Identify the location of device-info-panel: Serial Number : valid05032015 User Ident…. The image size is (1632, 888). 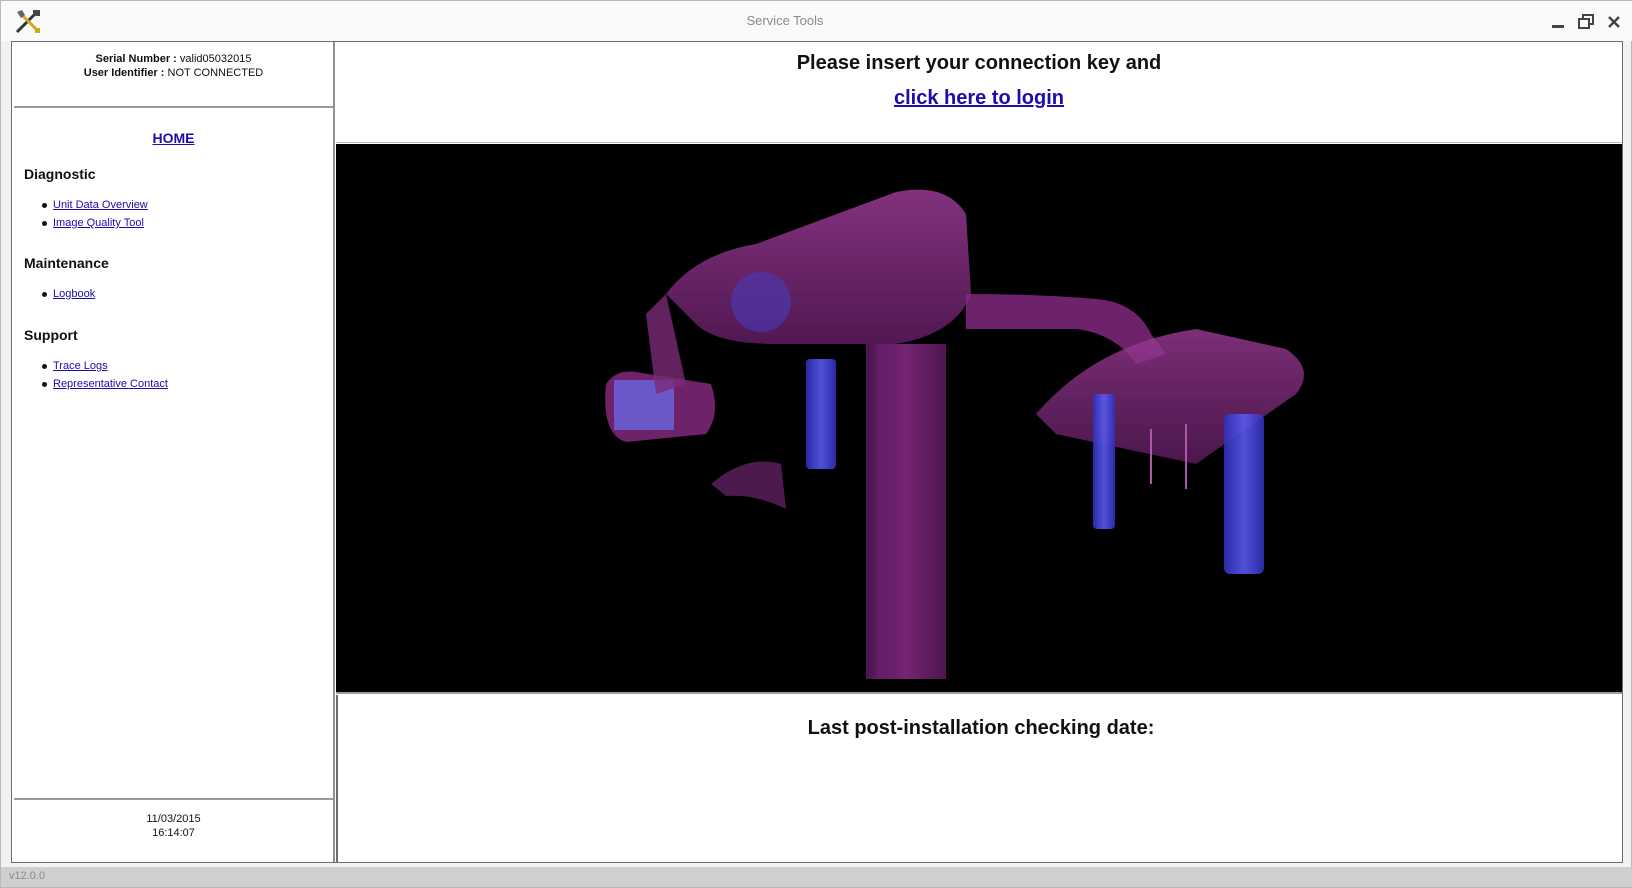
(173, 75).